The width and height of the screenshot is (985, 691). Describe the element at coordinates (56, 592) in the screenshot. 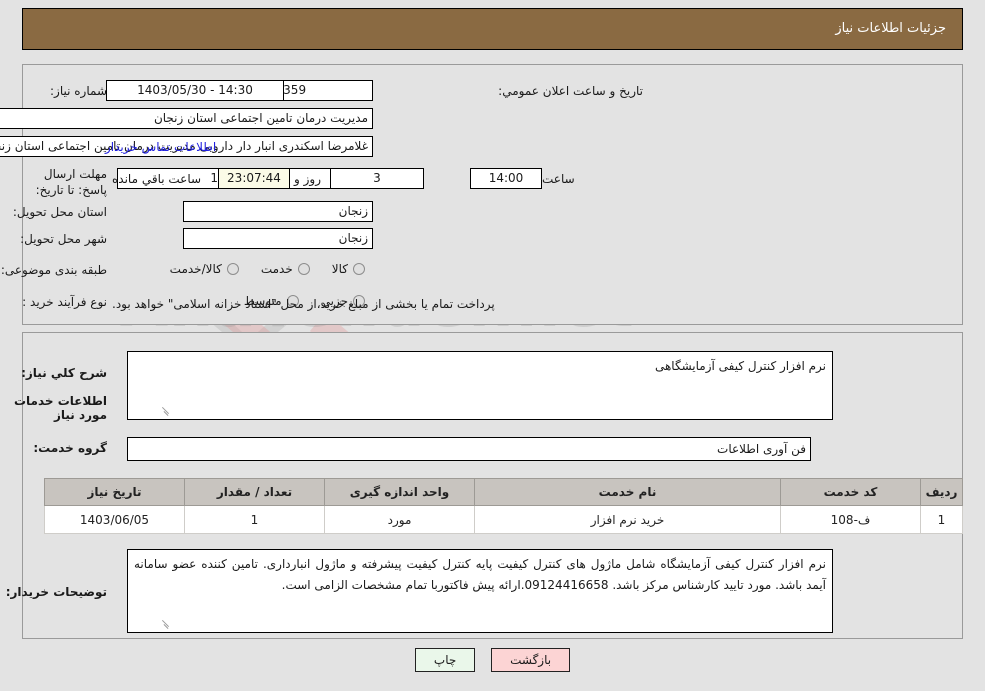

I see `buyer-notes-label: توضیحات خریدار:` at that location.